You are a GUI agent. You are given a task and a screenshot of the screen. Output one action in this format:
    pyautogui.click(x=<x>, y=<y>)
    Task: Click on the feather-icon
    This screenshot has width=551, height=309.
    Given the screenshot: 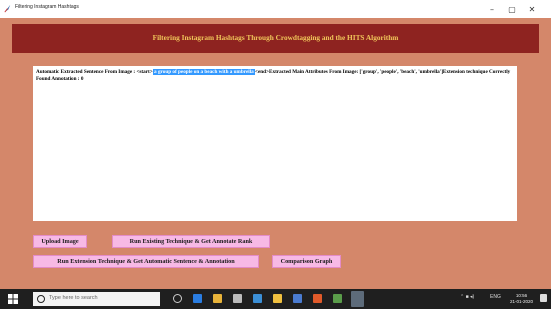 What is the action you would take?
    pyautogui.click(x=7, y=8)
    